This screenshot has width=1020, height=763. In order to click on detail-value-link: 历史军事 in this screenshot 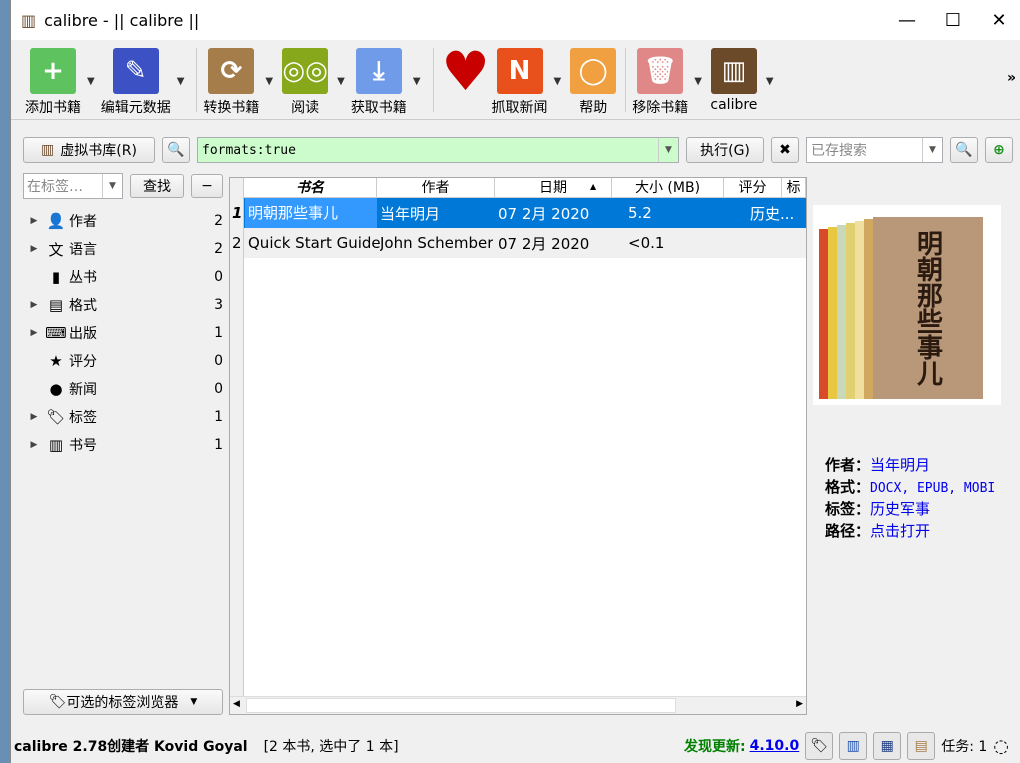, I will do `click(900, 509)`.